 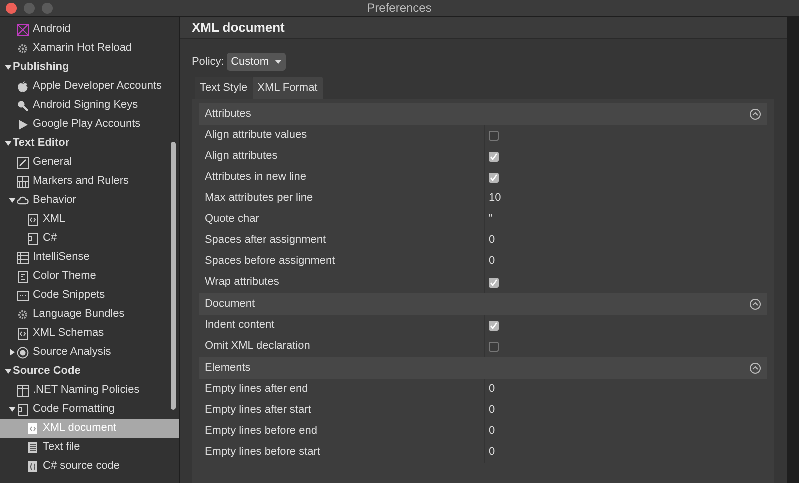 What do you see at coordinates (258, 346) in the screenshot?
I see `setting-label: Omit XML declaration` at bounding box center [258, 346].